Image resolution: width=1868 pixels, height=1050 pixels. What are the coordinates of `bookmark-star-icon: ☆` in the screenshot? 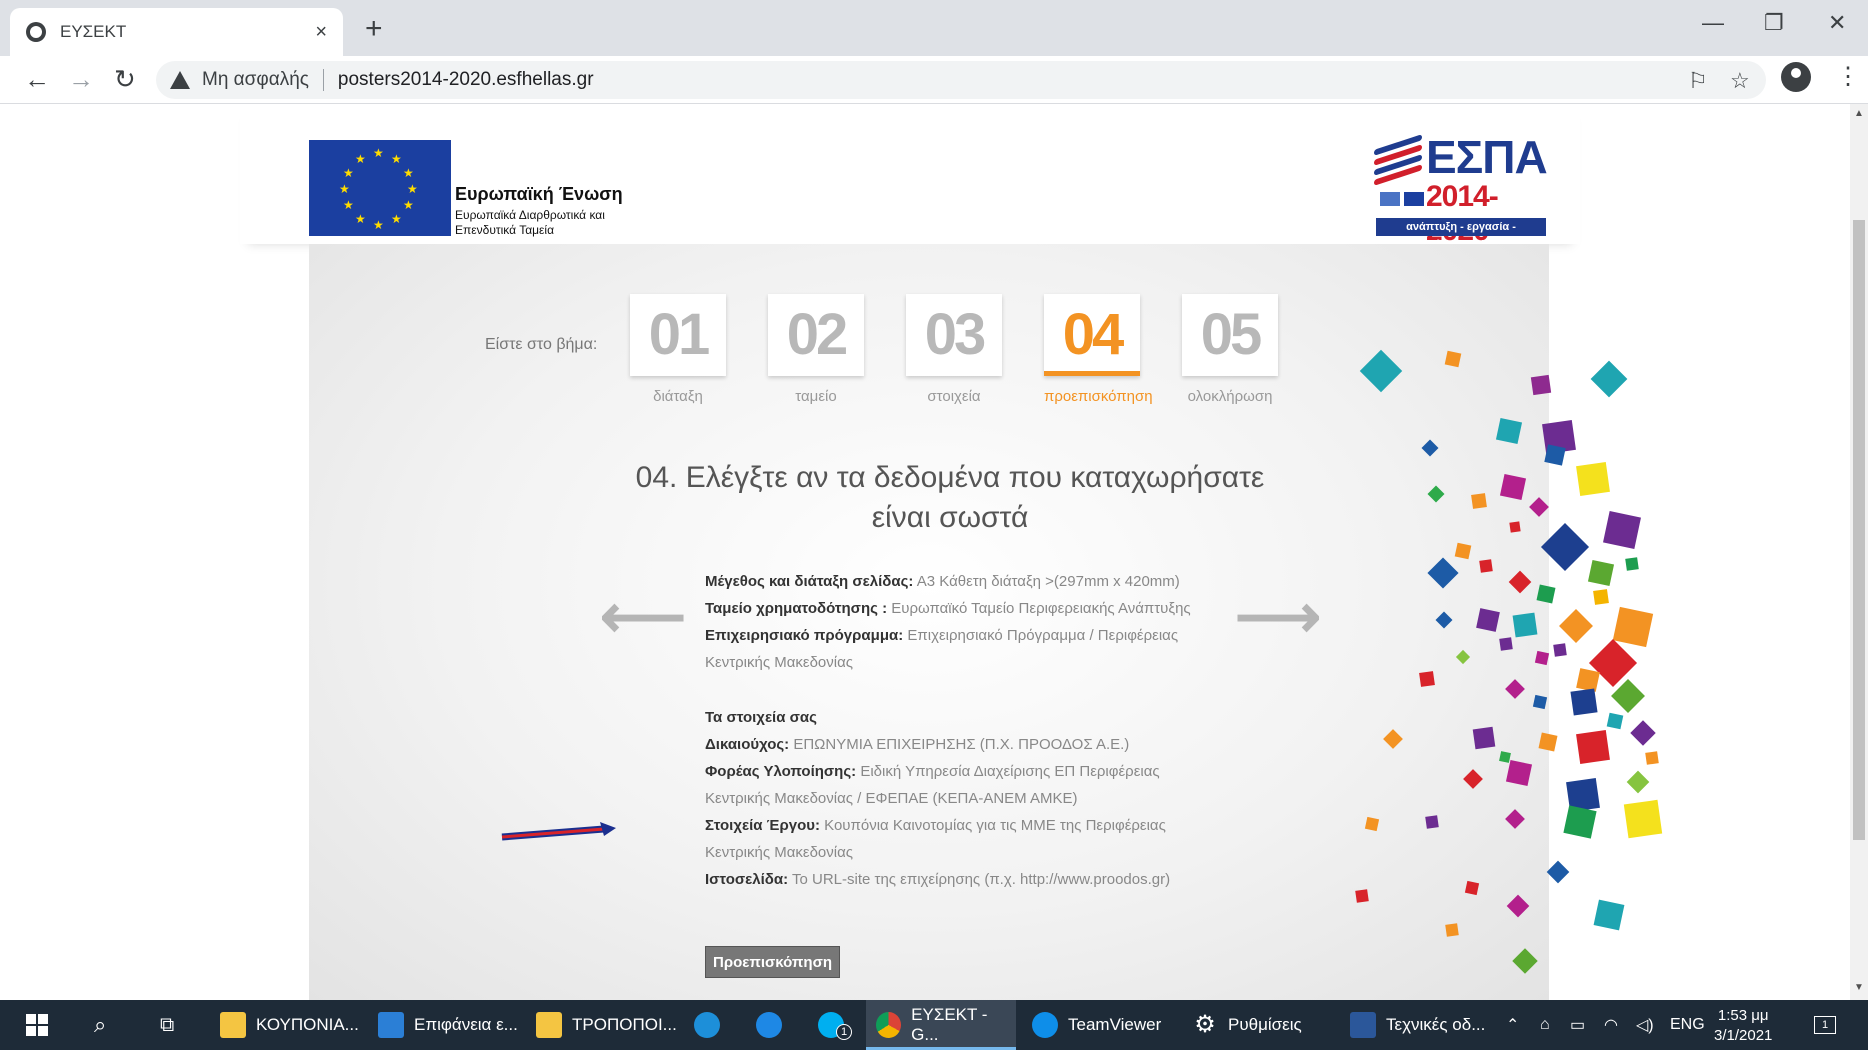 It's located at (1740, 81).